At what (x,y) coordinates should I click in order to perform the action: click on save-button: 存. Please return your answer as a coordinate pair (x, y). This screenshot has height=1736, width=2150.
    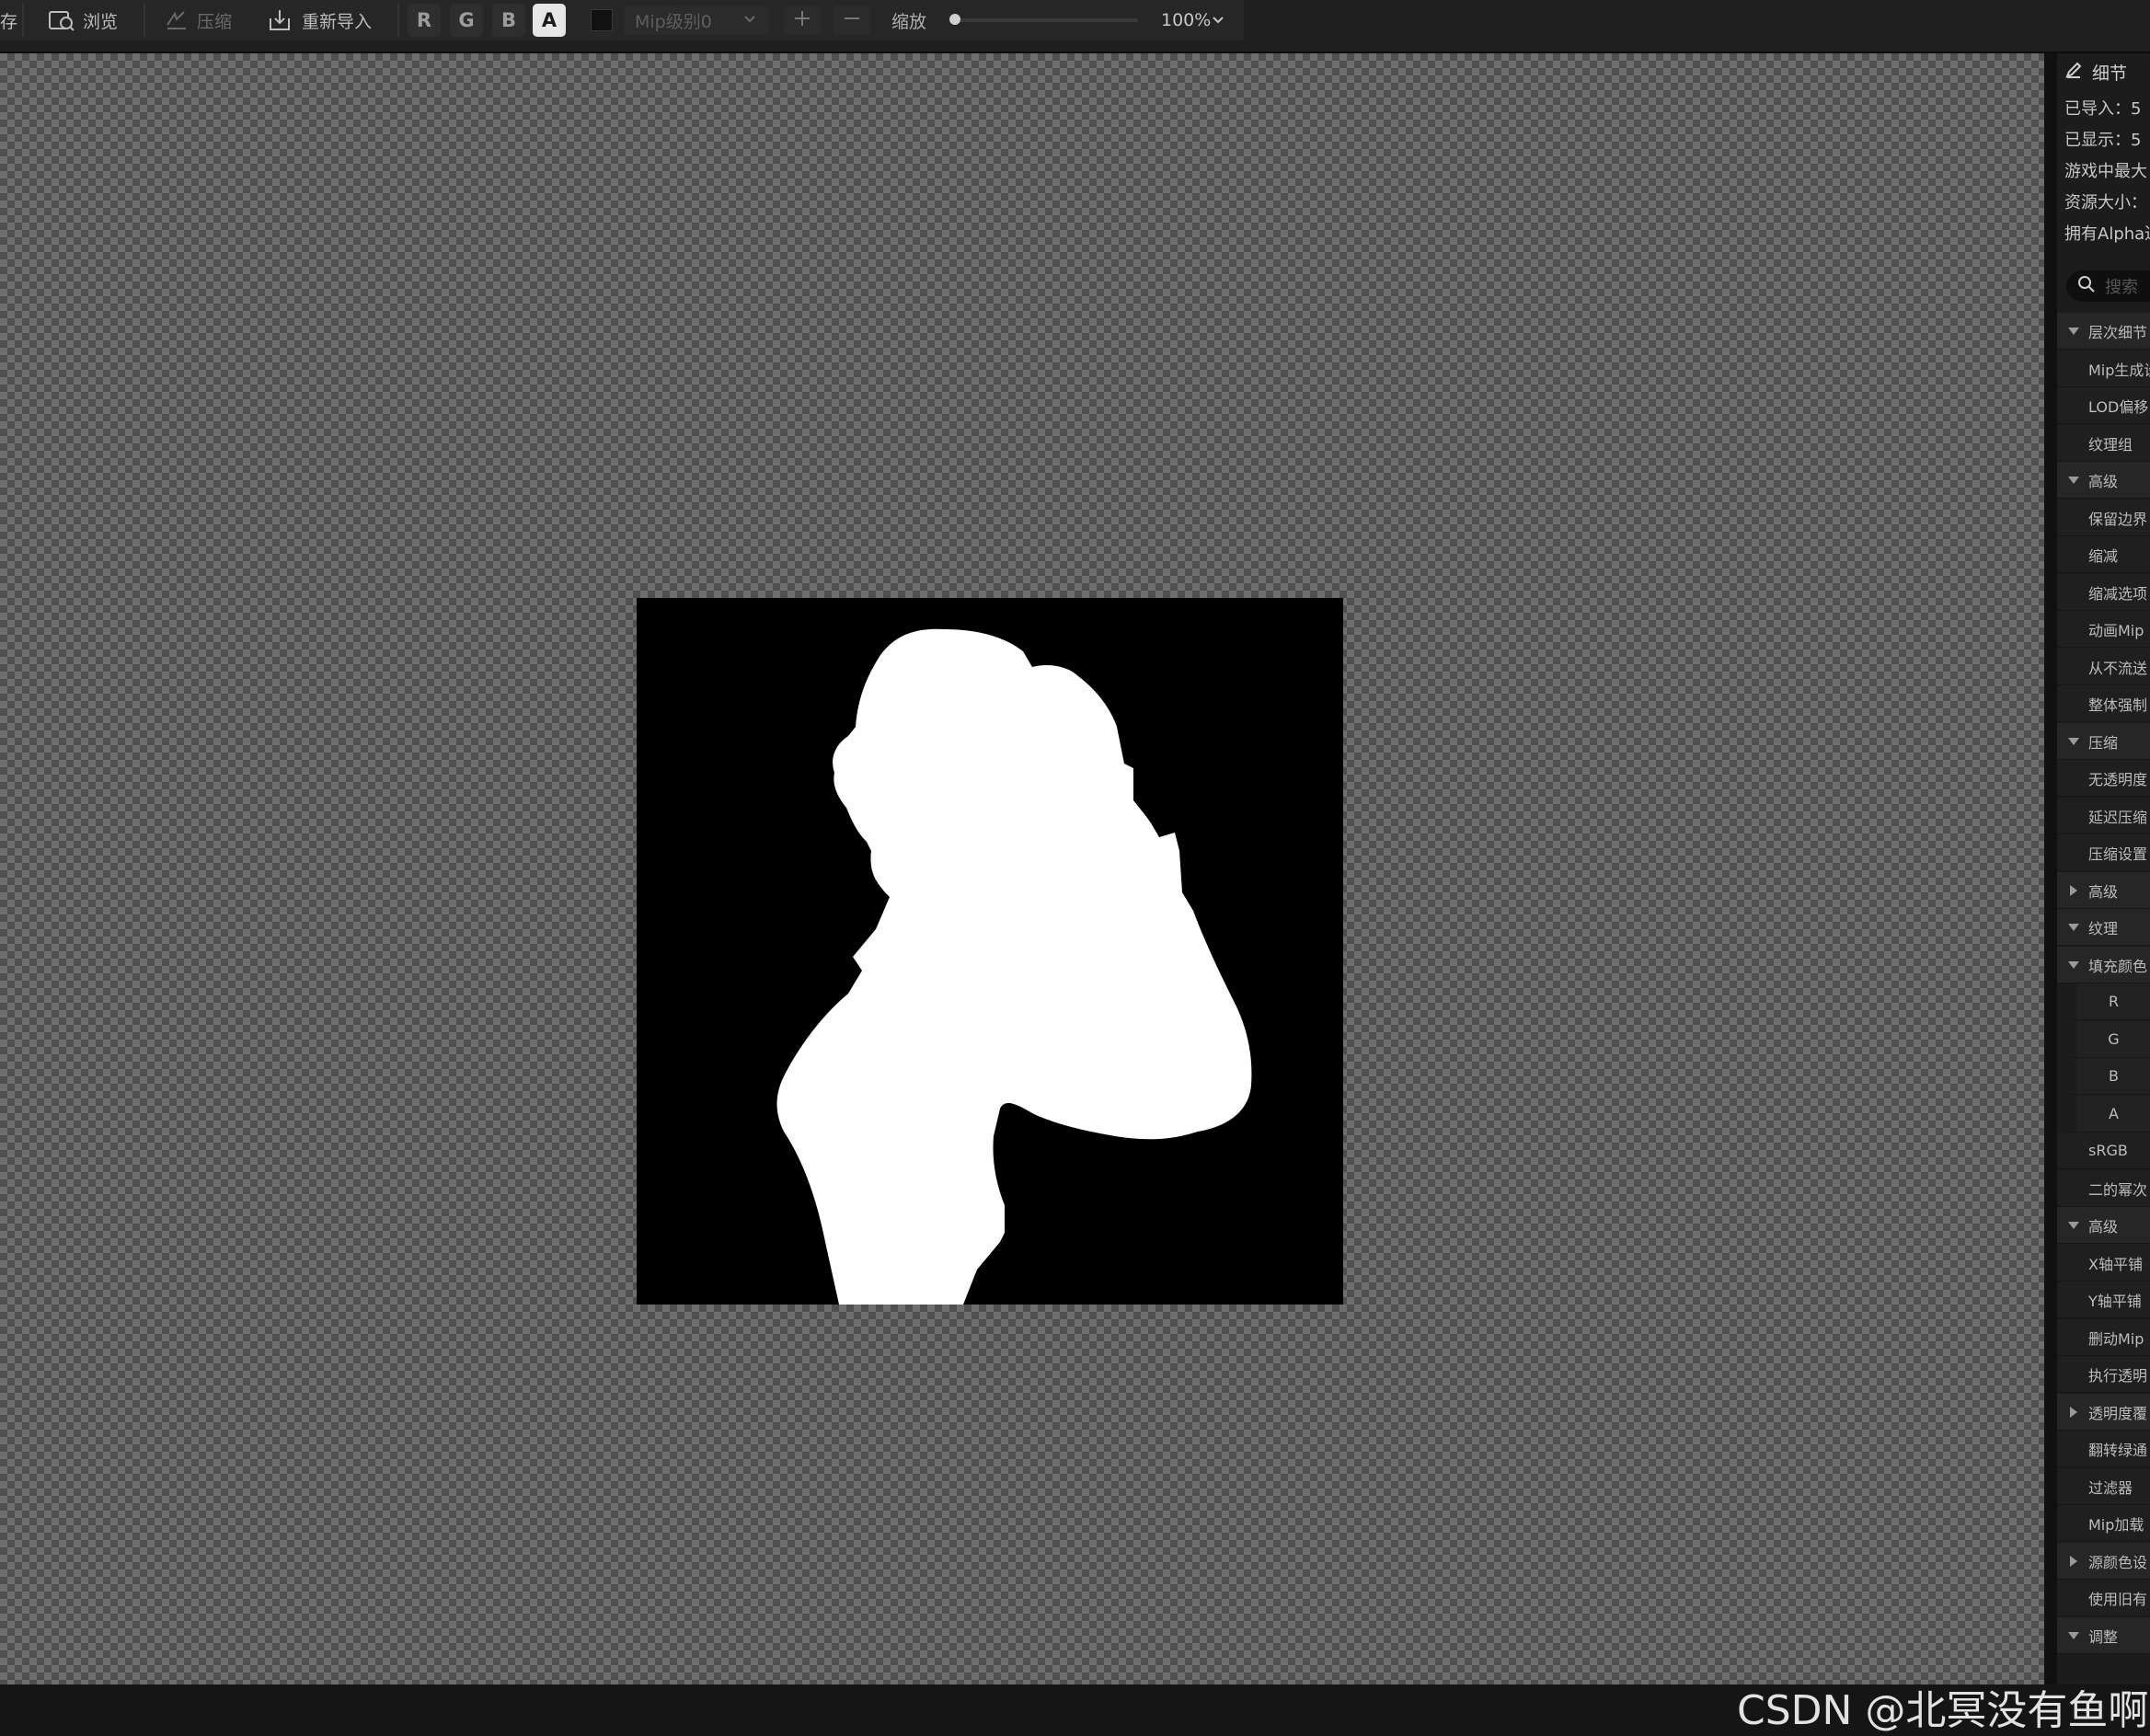
    Looking at the image, I should click on (8, 21).